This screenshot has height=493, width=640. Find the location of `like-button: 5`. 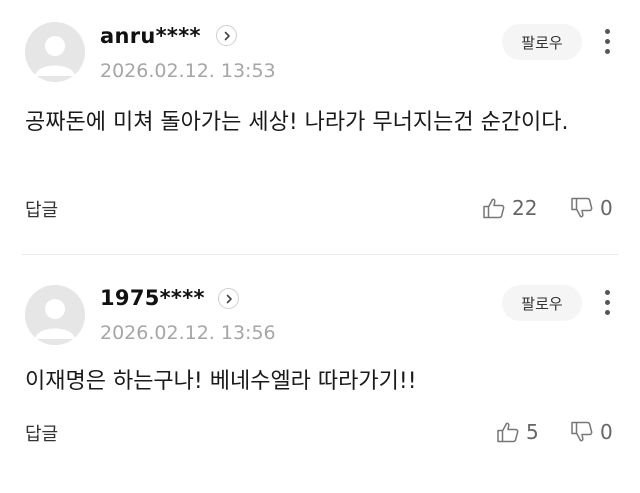

like-button: 5 is located at coordinates (517, 432).